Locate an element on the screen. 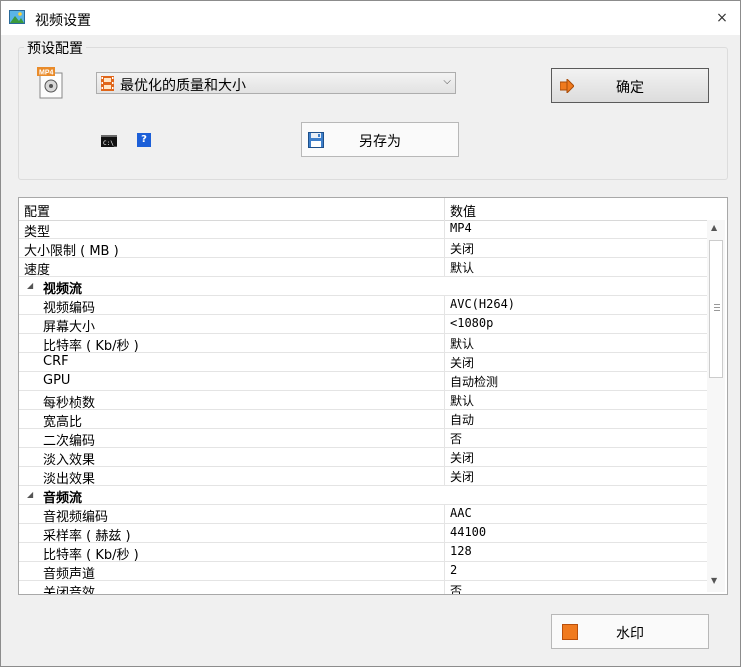 The image size is (741, 667). row-value: 自动检测 is located at coordinates (474, 381).